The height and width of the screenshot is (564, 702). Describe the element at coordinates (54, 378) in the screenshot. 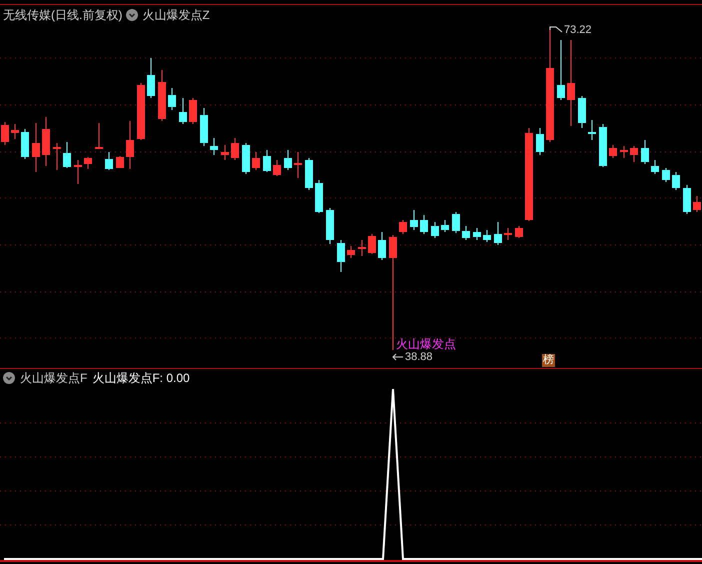

I see `sub-indicator-name: 火山爆发点F` at that location.